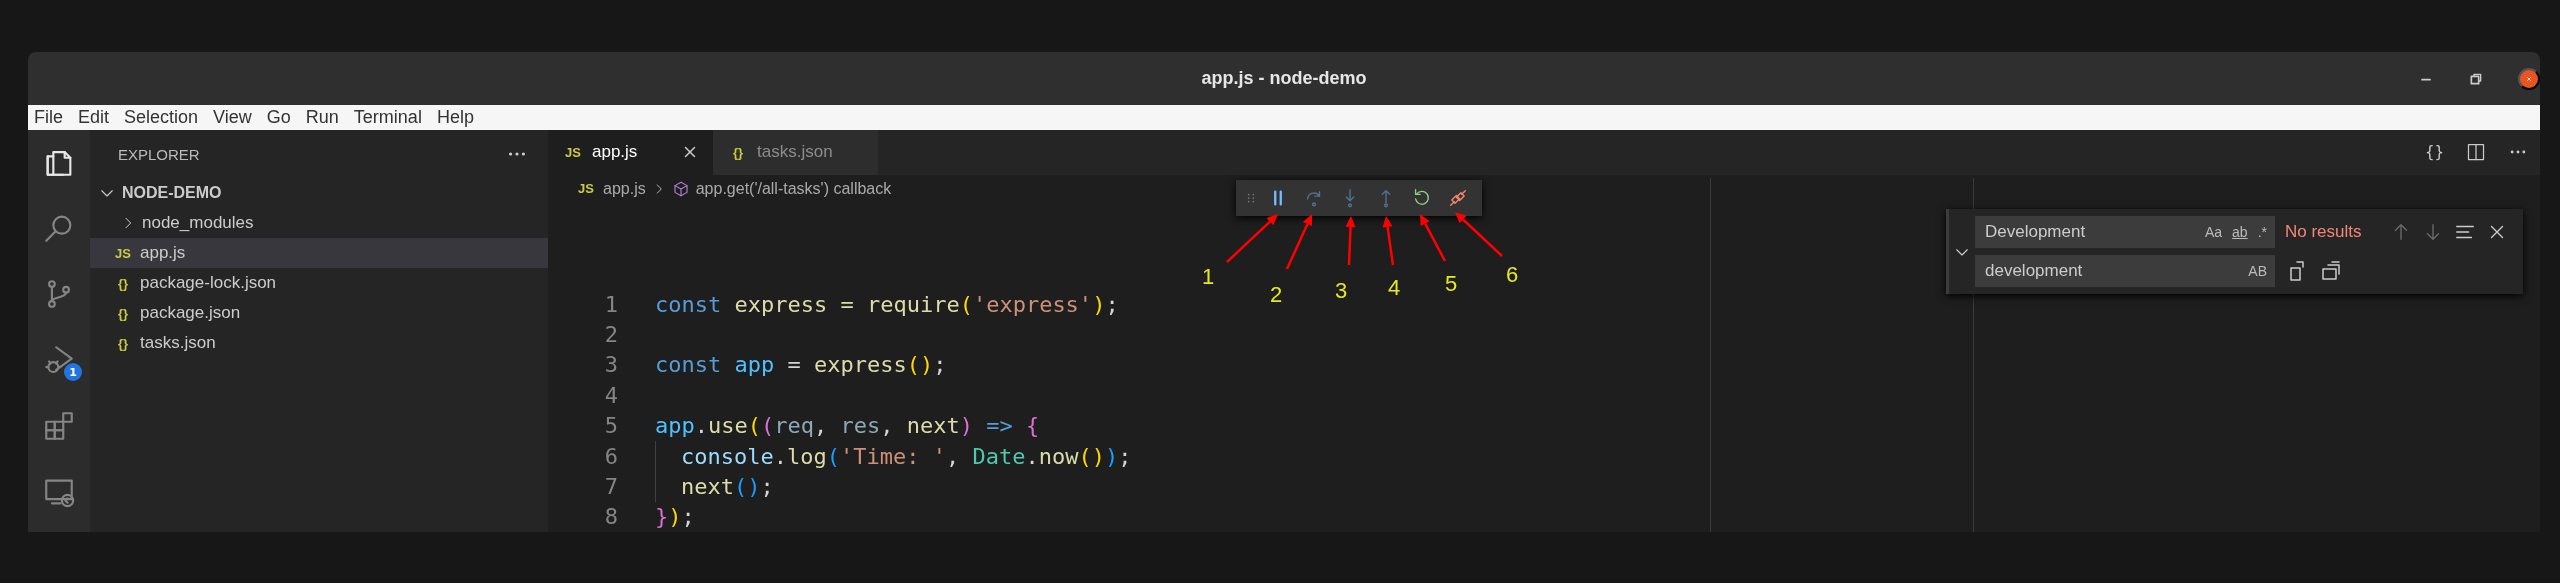  What do you see at coordinates (847, 426) in the screenshot?
I see `code-line: app.use((req, res, next) => {` at bounding box center [847, 426].